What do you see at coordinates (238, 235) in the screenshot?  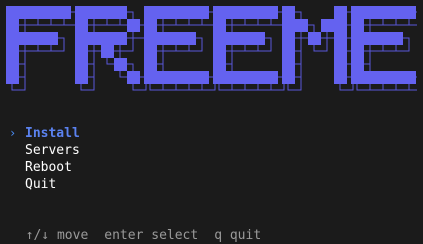 I see `help-quit: q quit` at bounding box center [238, 235].